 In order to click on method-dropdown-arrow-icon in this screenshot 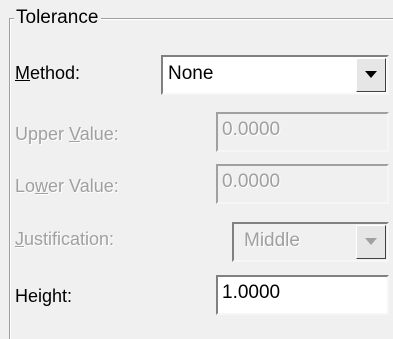, I will do `click(371, 75)`.